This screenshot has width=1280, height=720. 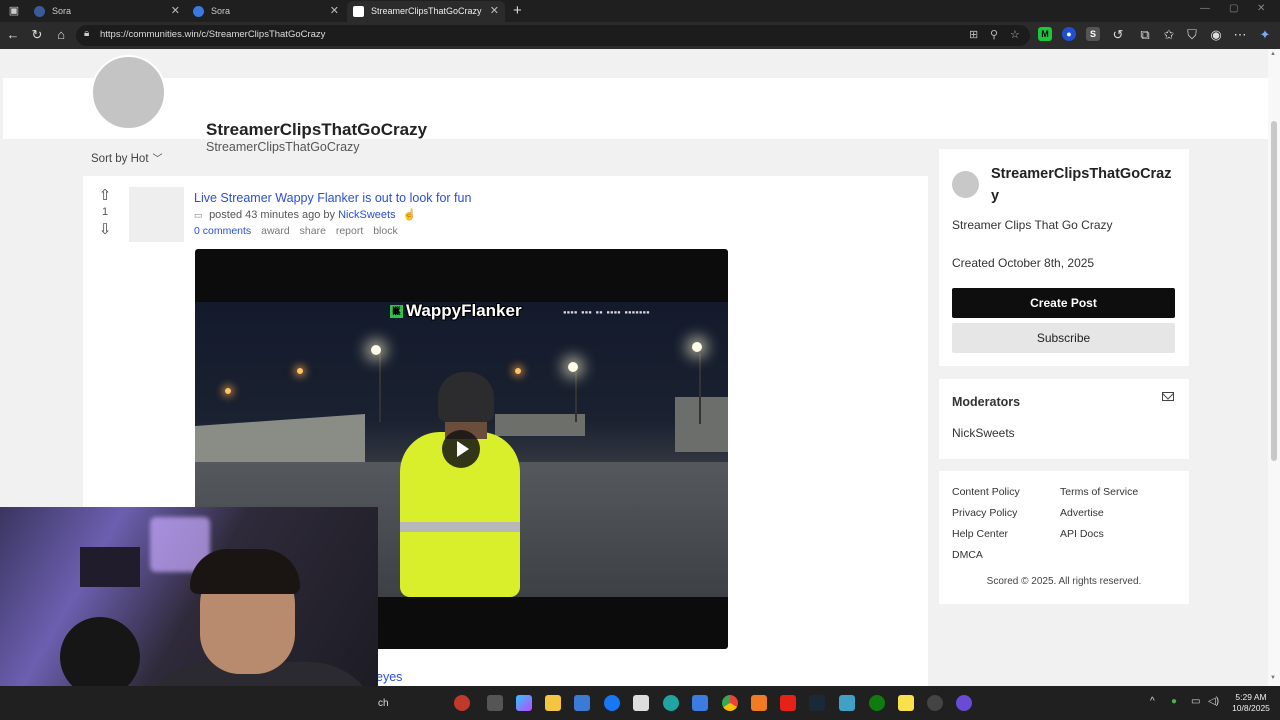 I want to click on sidebar-community-name: StreamerClipsThatGoCrazy, so click(x=1081, y=185).